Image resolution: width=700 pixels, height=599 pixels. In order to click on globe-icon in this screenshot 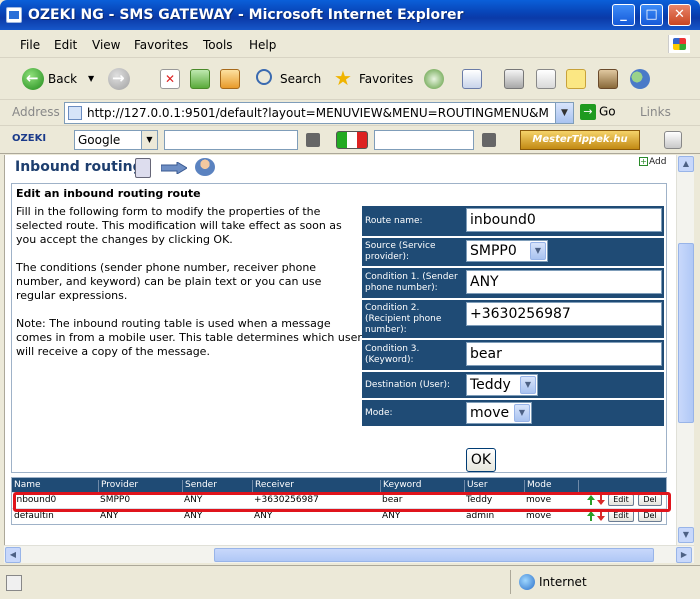, I will do `click(527, 582)`.